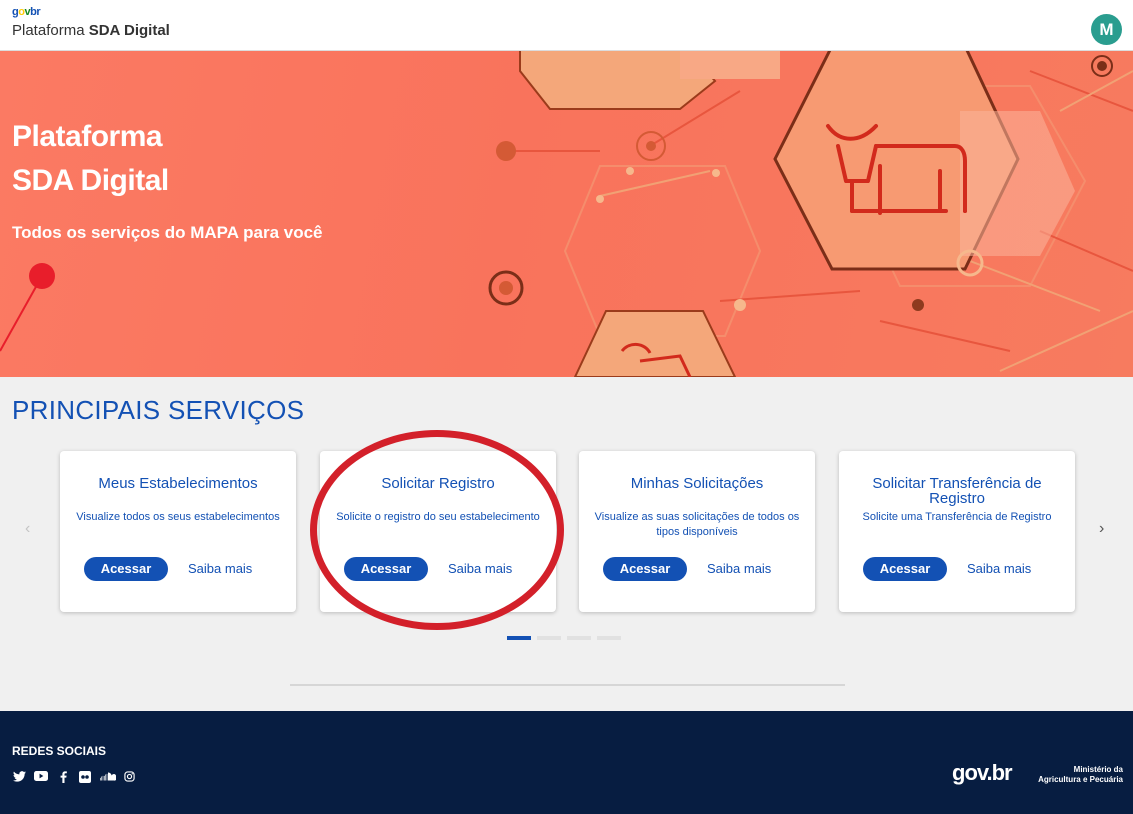 This screenshot has height=814, width=1133. Describe the element at coordinates (438, 483) in the screenshot. I see `card-title: Solicitar Registro` at that location.